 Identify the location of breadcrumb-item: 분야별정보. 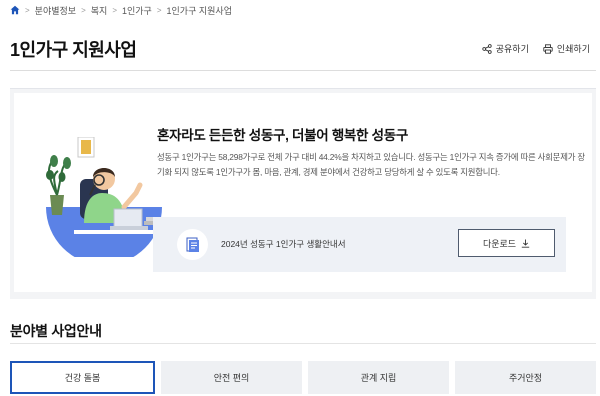
(55, 10).